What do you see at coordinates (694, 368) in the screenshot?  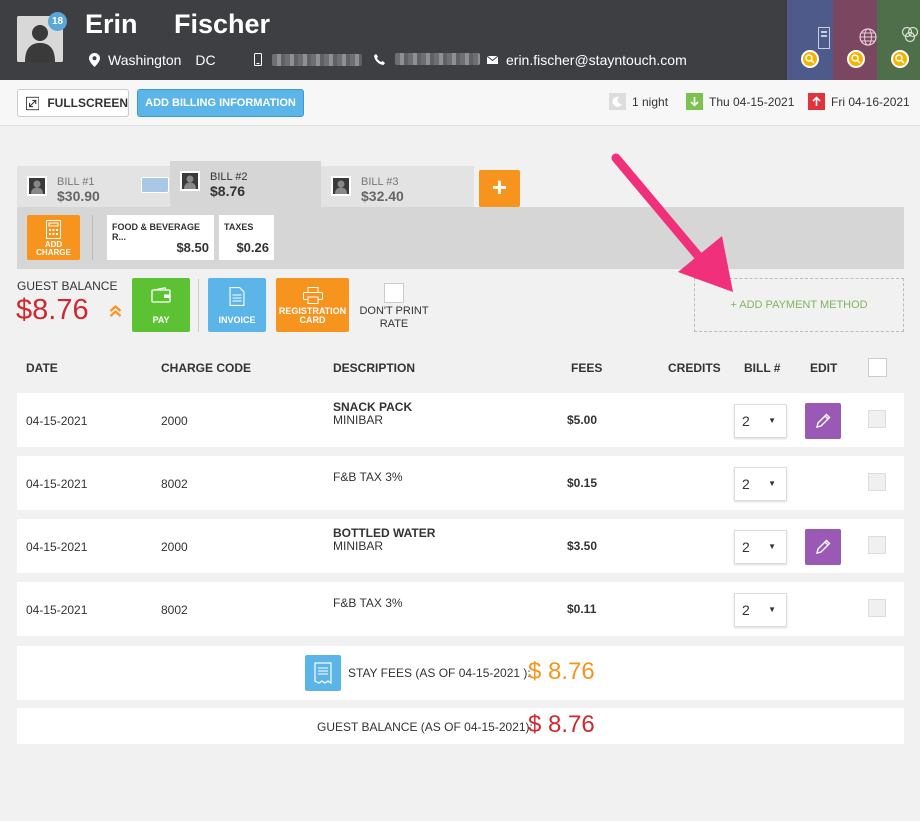 I see `column-header-credits: CREDITS` at bounding box center [694, 368].